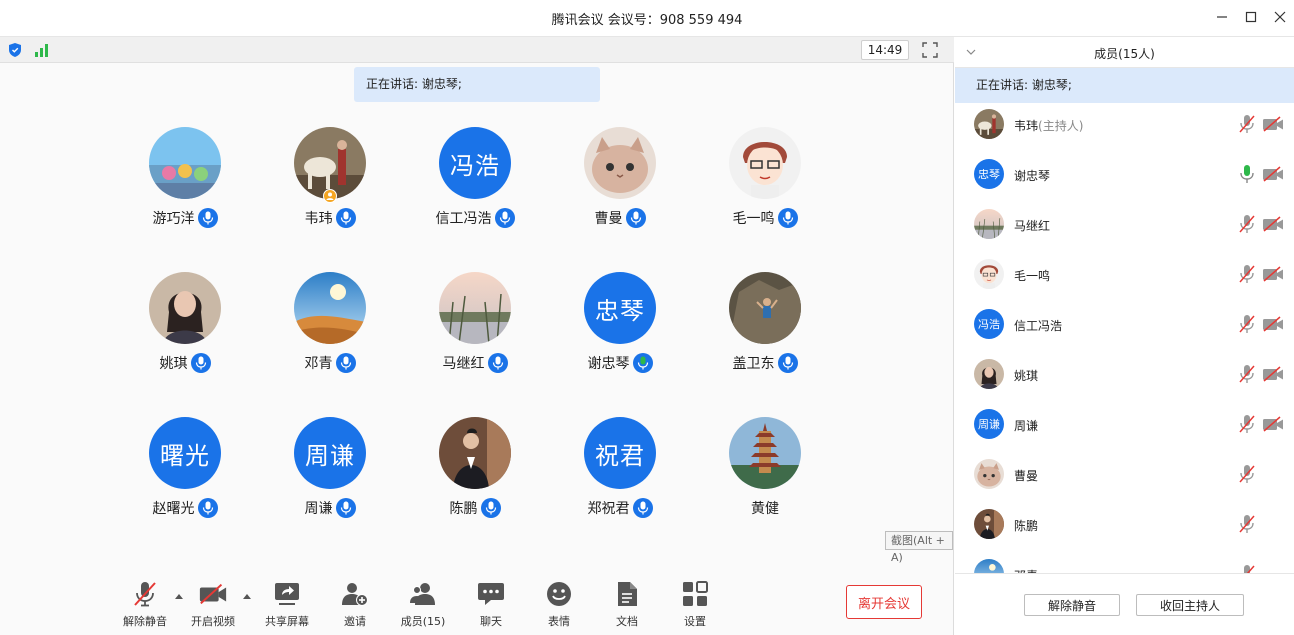  I want to click on participant-tile: 祝君 郑祝君, so click(620, 472).